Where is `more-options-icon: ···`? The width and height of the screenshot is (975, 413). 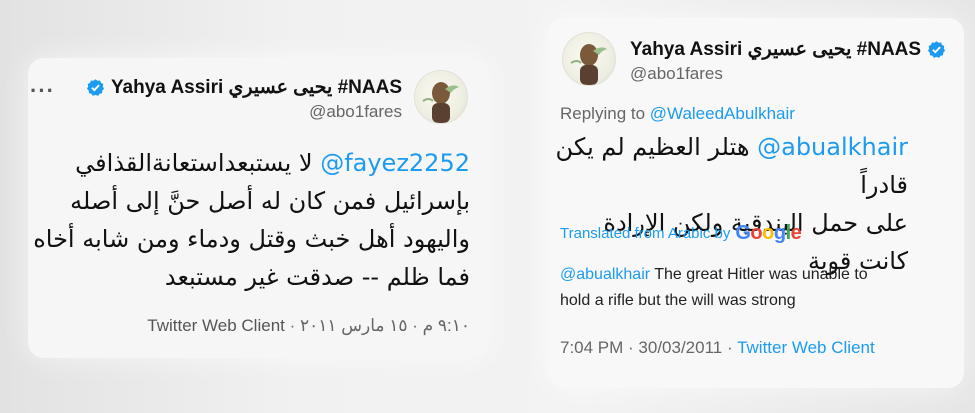 more-options-icon: ··· is located at coordinates (42, 91).